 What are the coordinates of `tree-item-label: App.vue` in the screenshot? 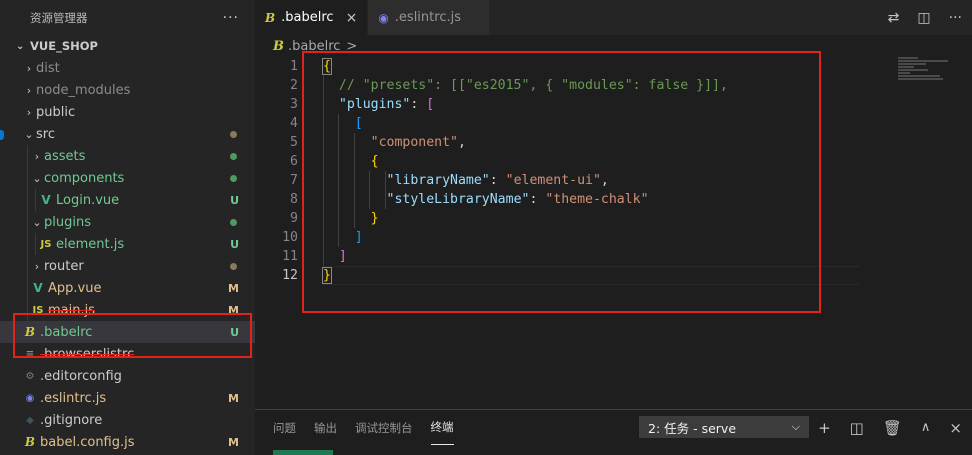 It's located at (151, 288).